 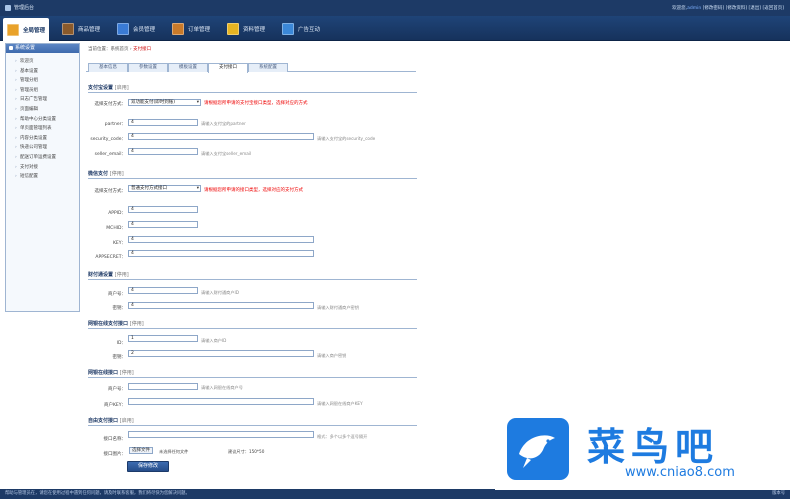 I want to click on user-info: 欢迎您,admin [修改密码] [修改资料] [退出] [返回首页], so click(x=728, y=8).